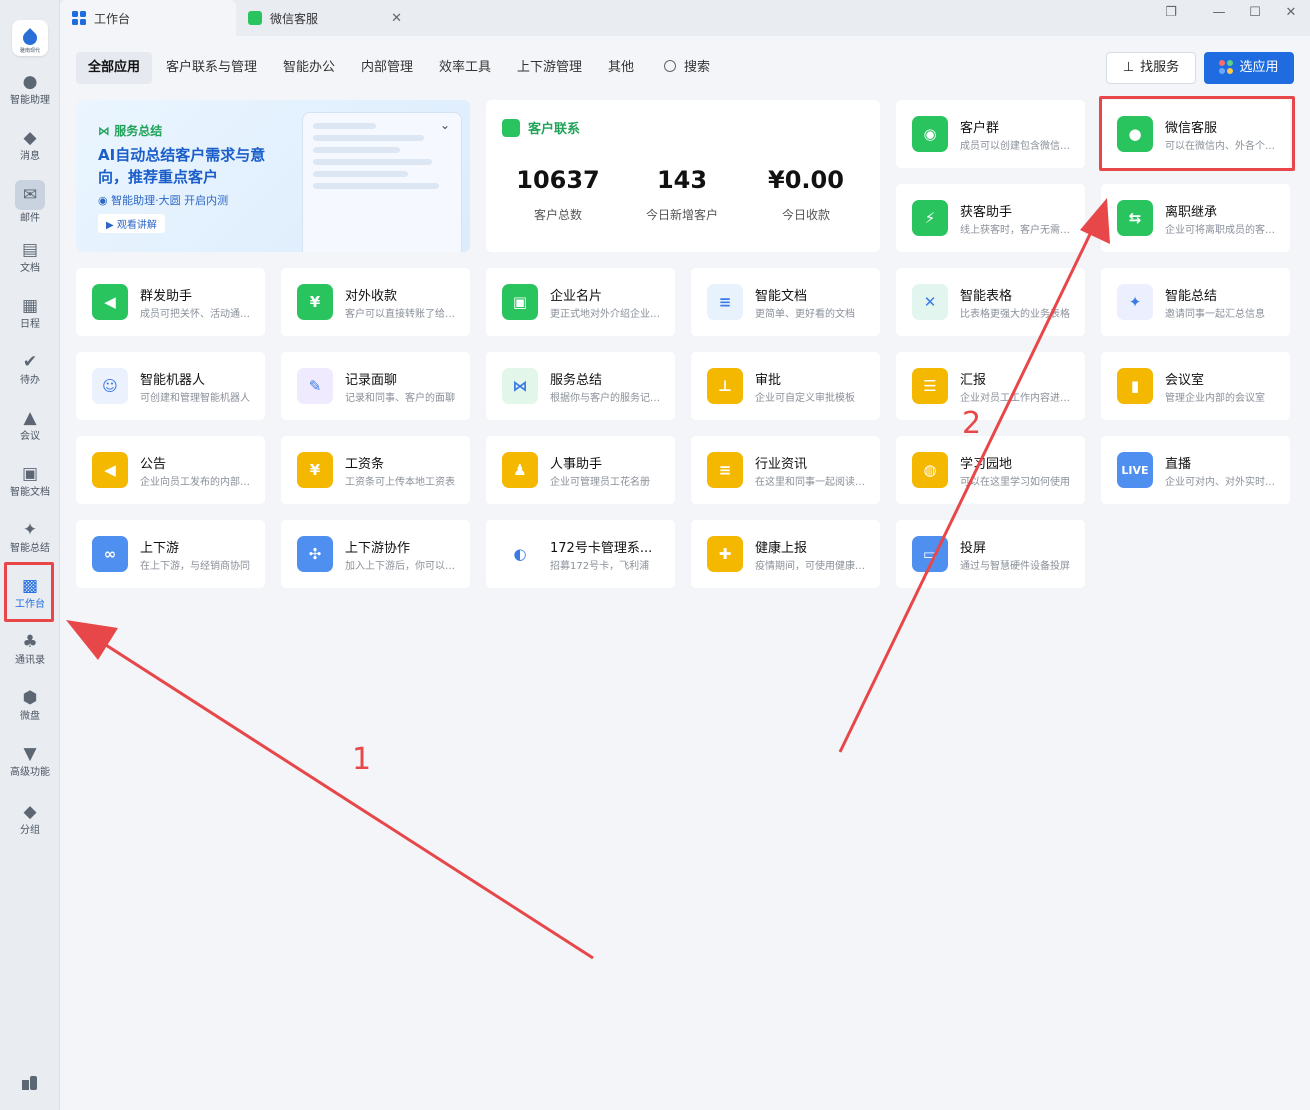  What do you see at coordinates (1095, 221) in the screenshot?
I see `arrow-2-head` at bounding box center [1095, 221].